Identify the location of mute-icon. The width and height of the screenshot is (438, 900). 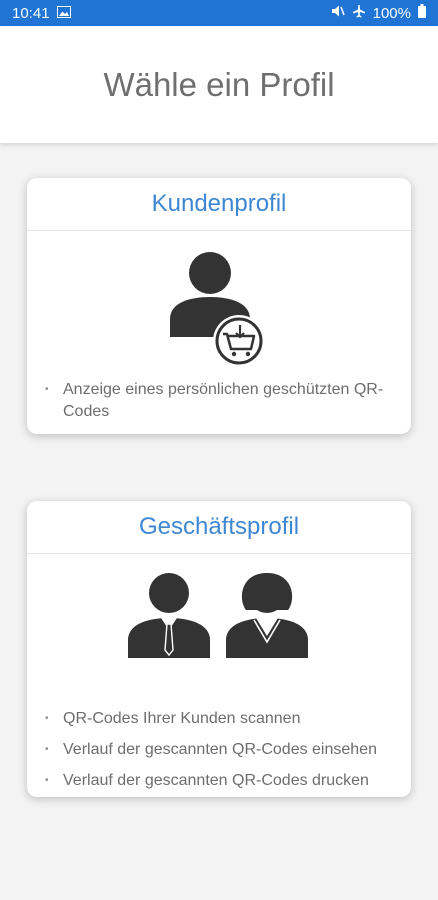
(338, 13).